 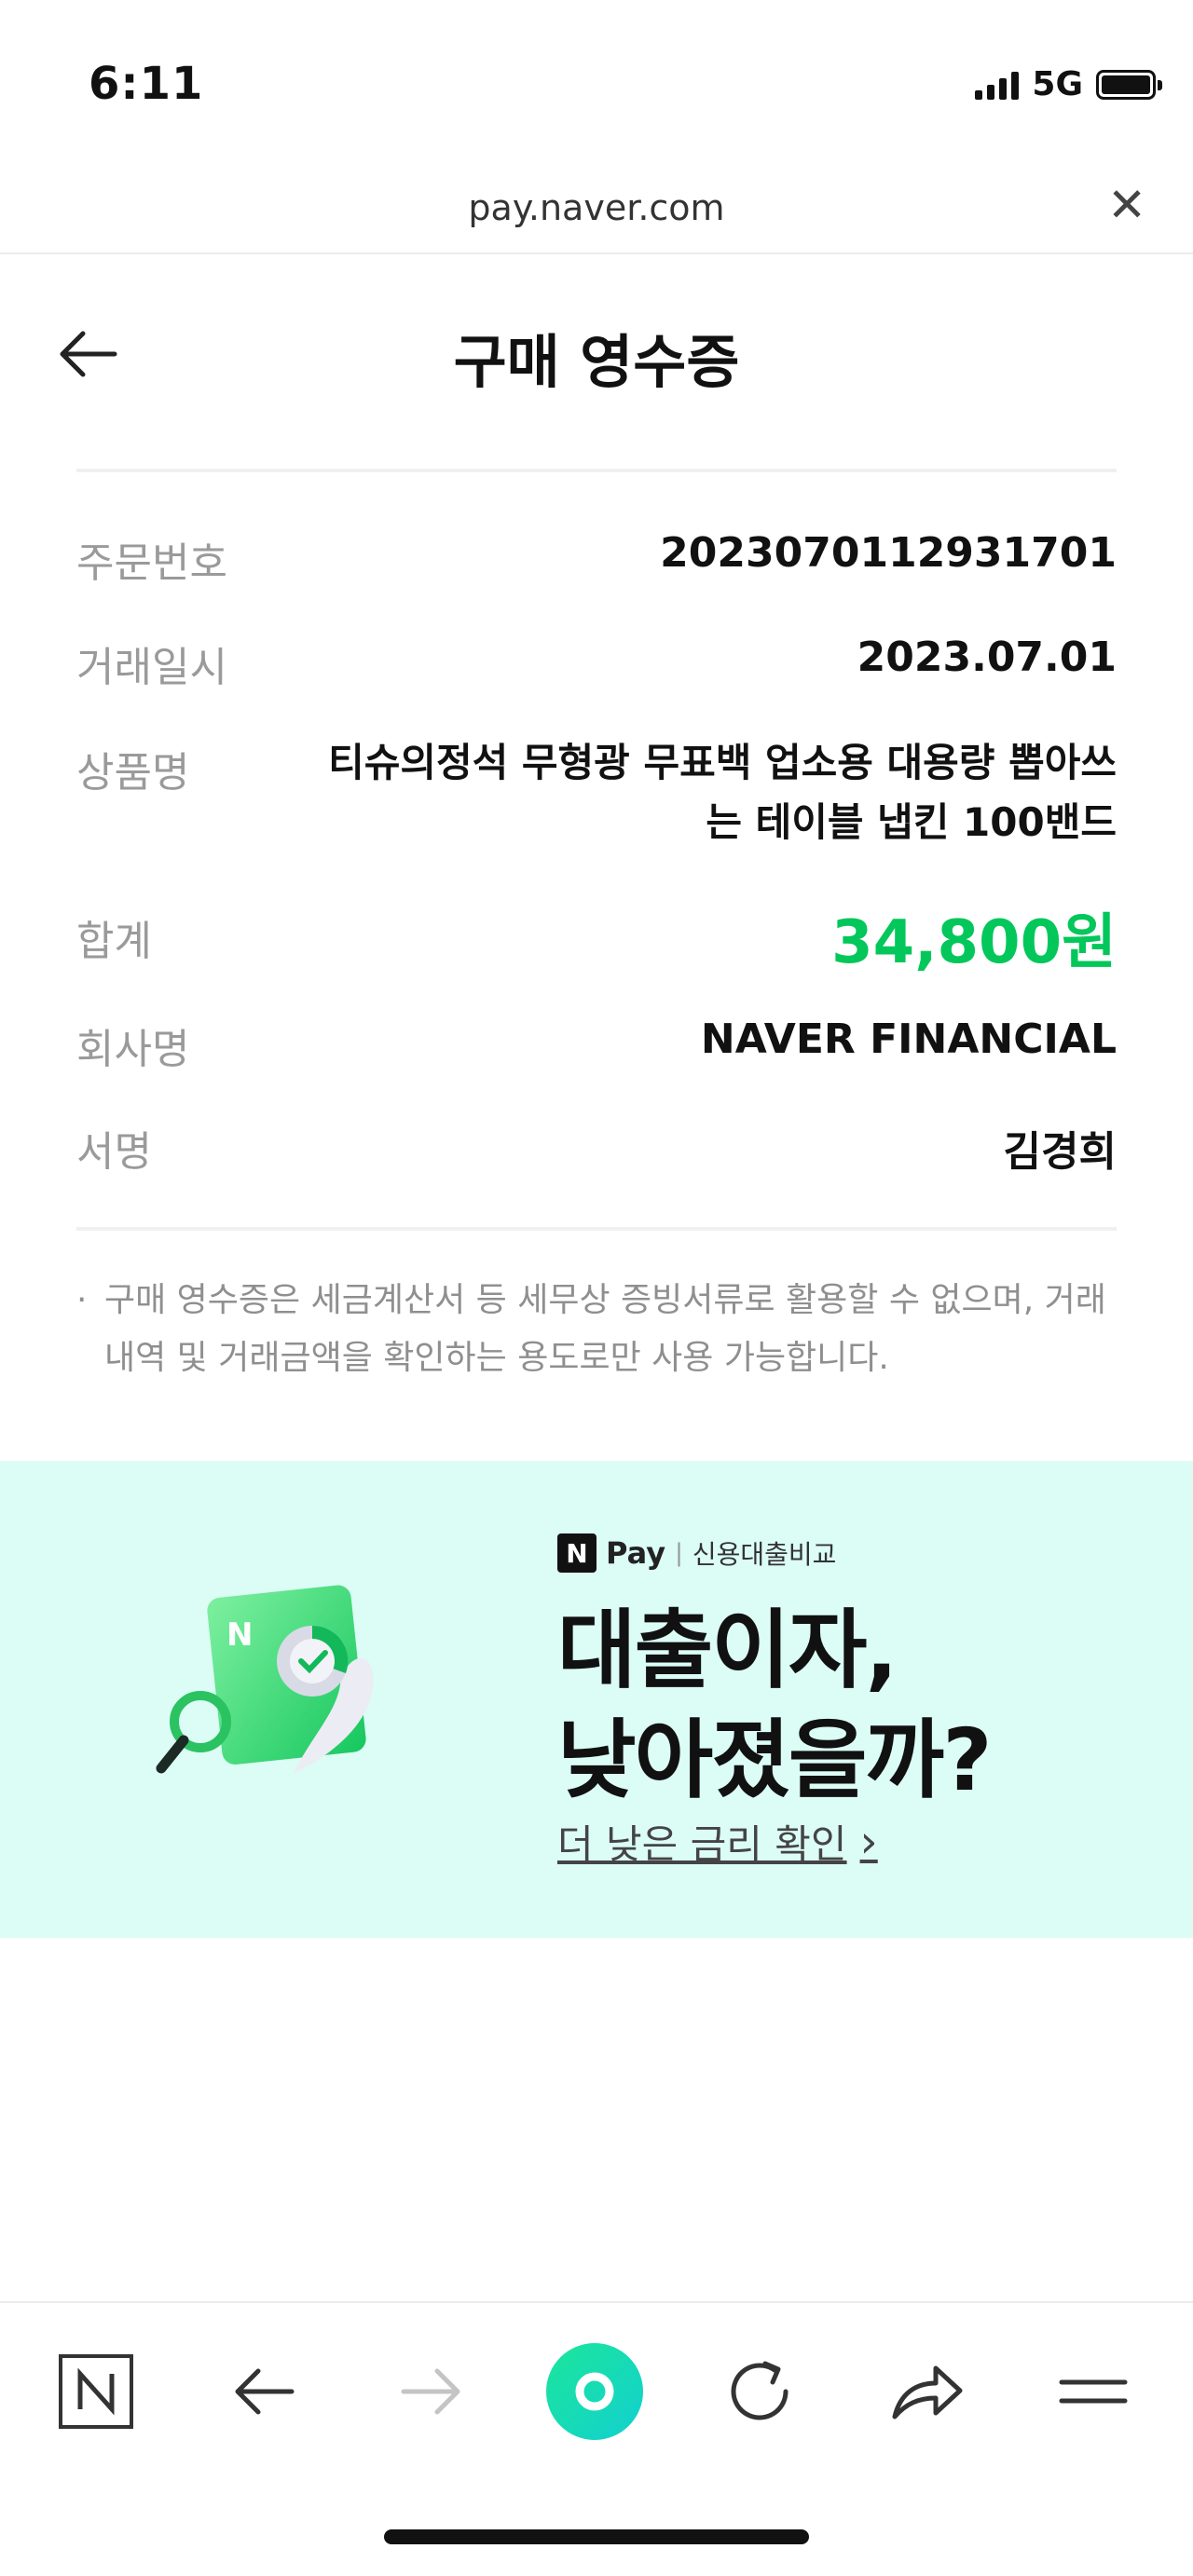 I want to click on total-amount: 34,800원, so click(x=974, y=942).